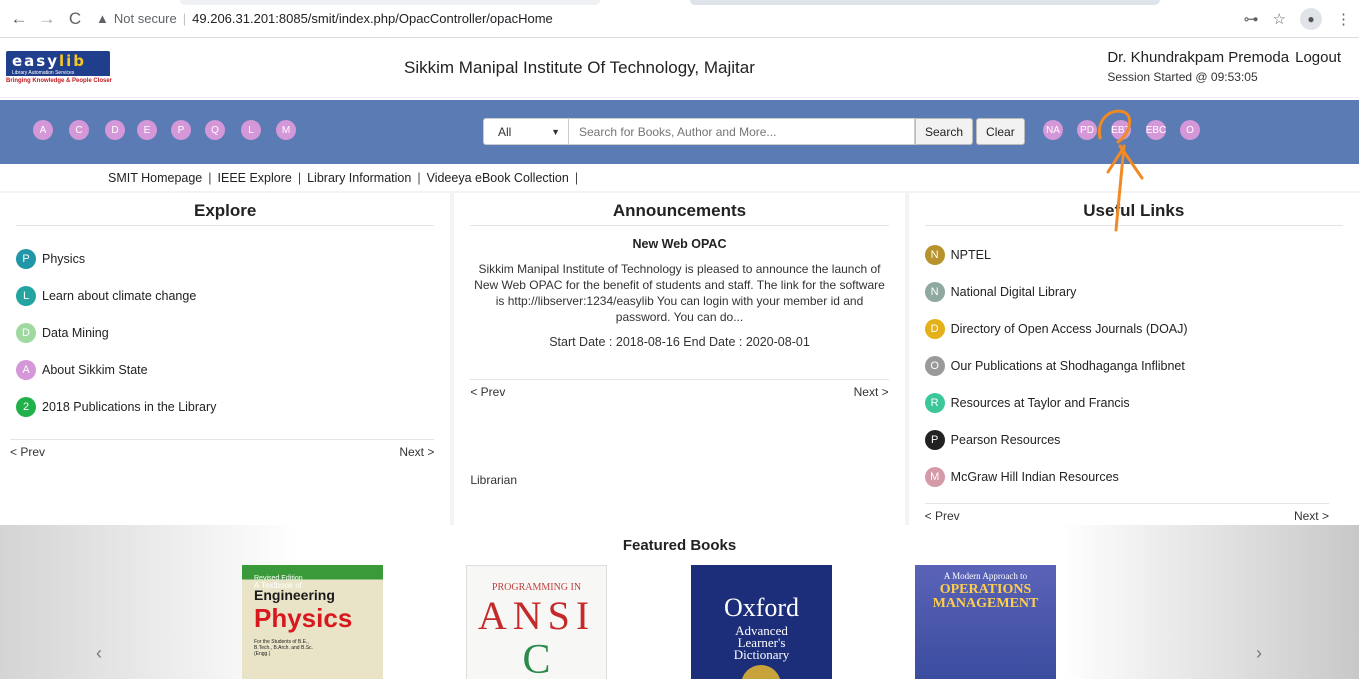 The image size is (1359, 679). I want to click on useful-links-letter-badge: D, so click(934, 328).